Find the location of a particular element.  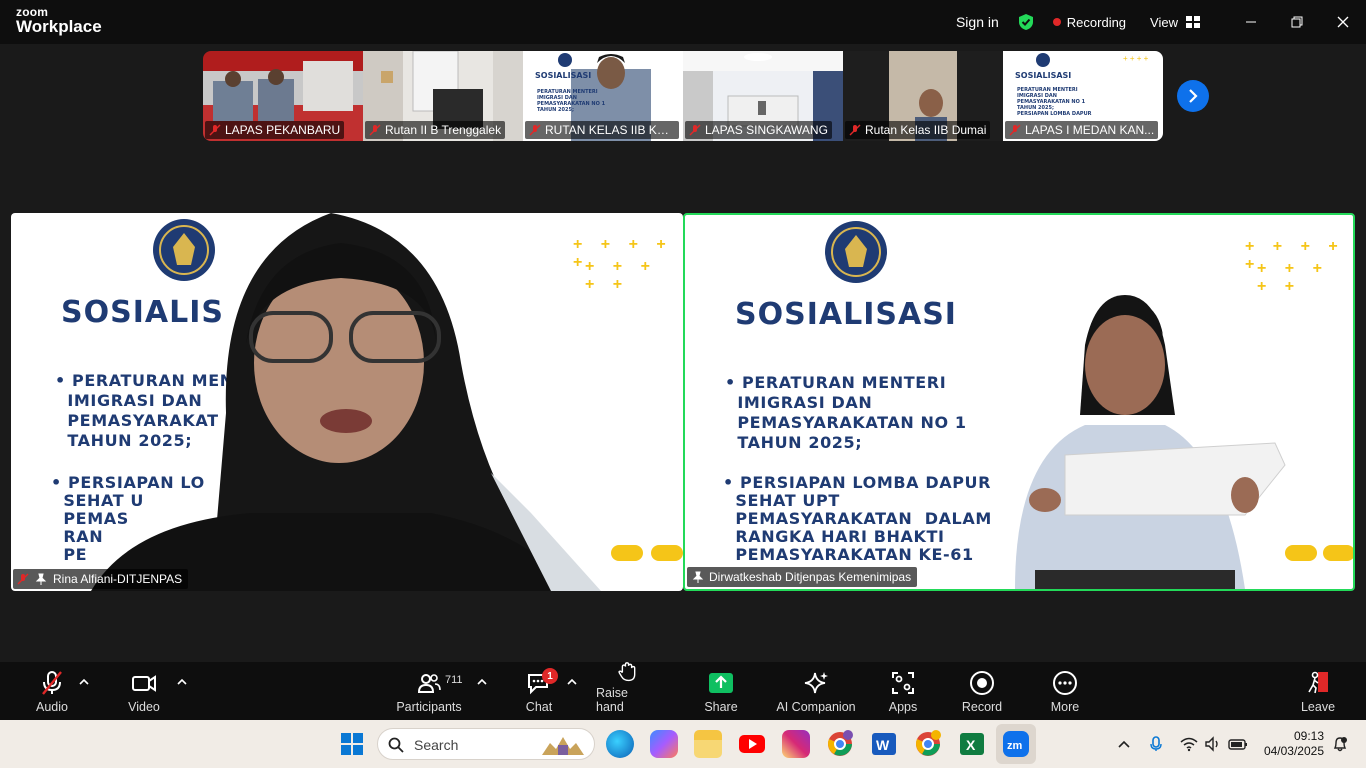

speaker-video is located at coordinates (1150, 442).